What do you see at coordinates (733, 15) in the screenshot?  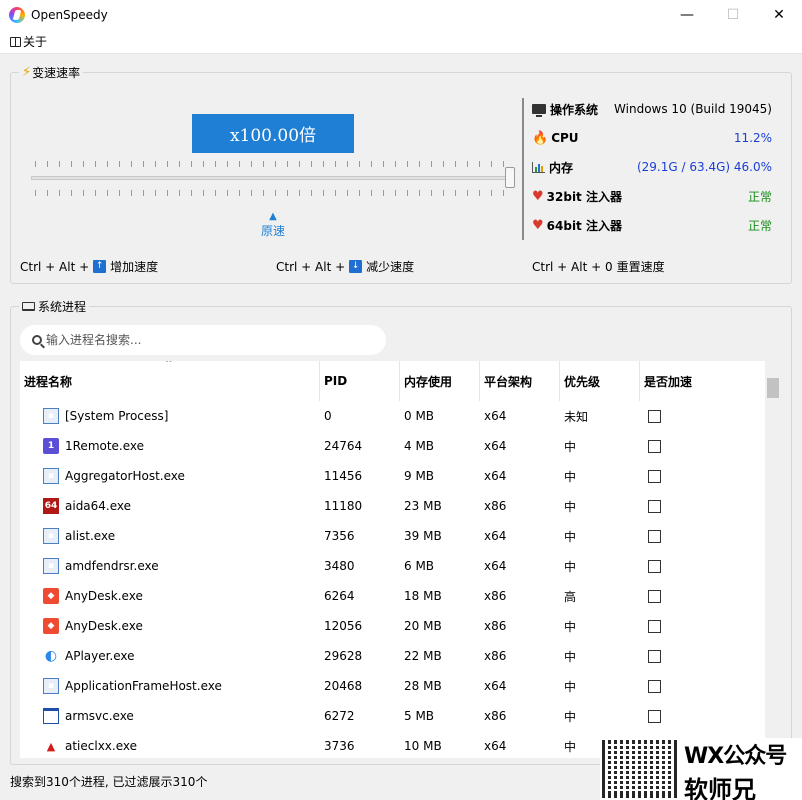 I see `maximize-button: ☐` at bounding box center [733, 15].